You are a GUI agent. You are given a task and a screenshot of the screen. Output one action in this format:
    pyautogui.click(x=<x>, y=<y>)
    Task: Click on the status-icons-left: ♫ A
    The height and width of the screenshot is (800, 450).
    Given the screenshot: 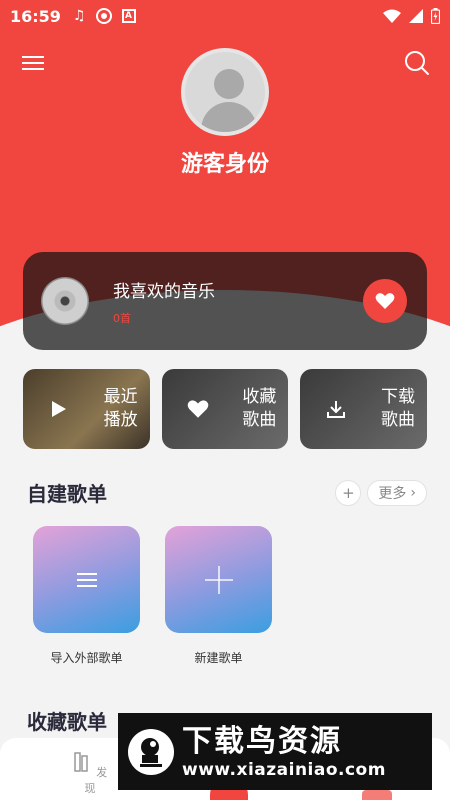 What is the action you would take?
    pyautogui.click(x=104, y=16)
    